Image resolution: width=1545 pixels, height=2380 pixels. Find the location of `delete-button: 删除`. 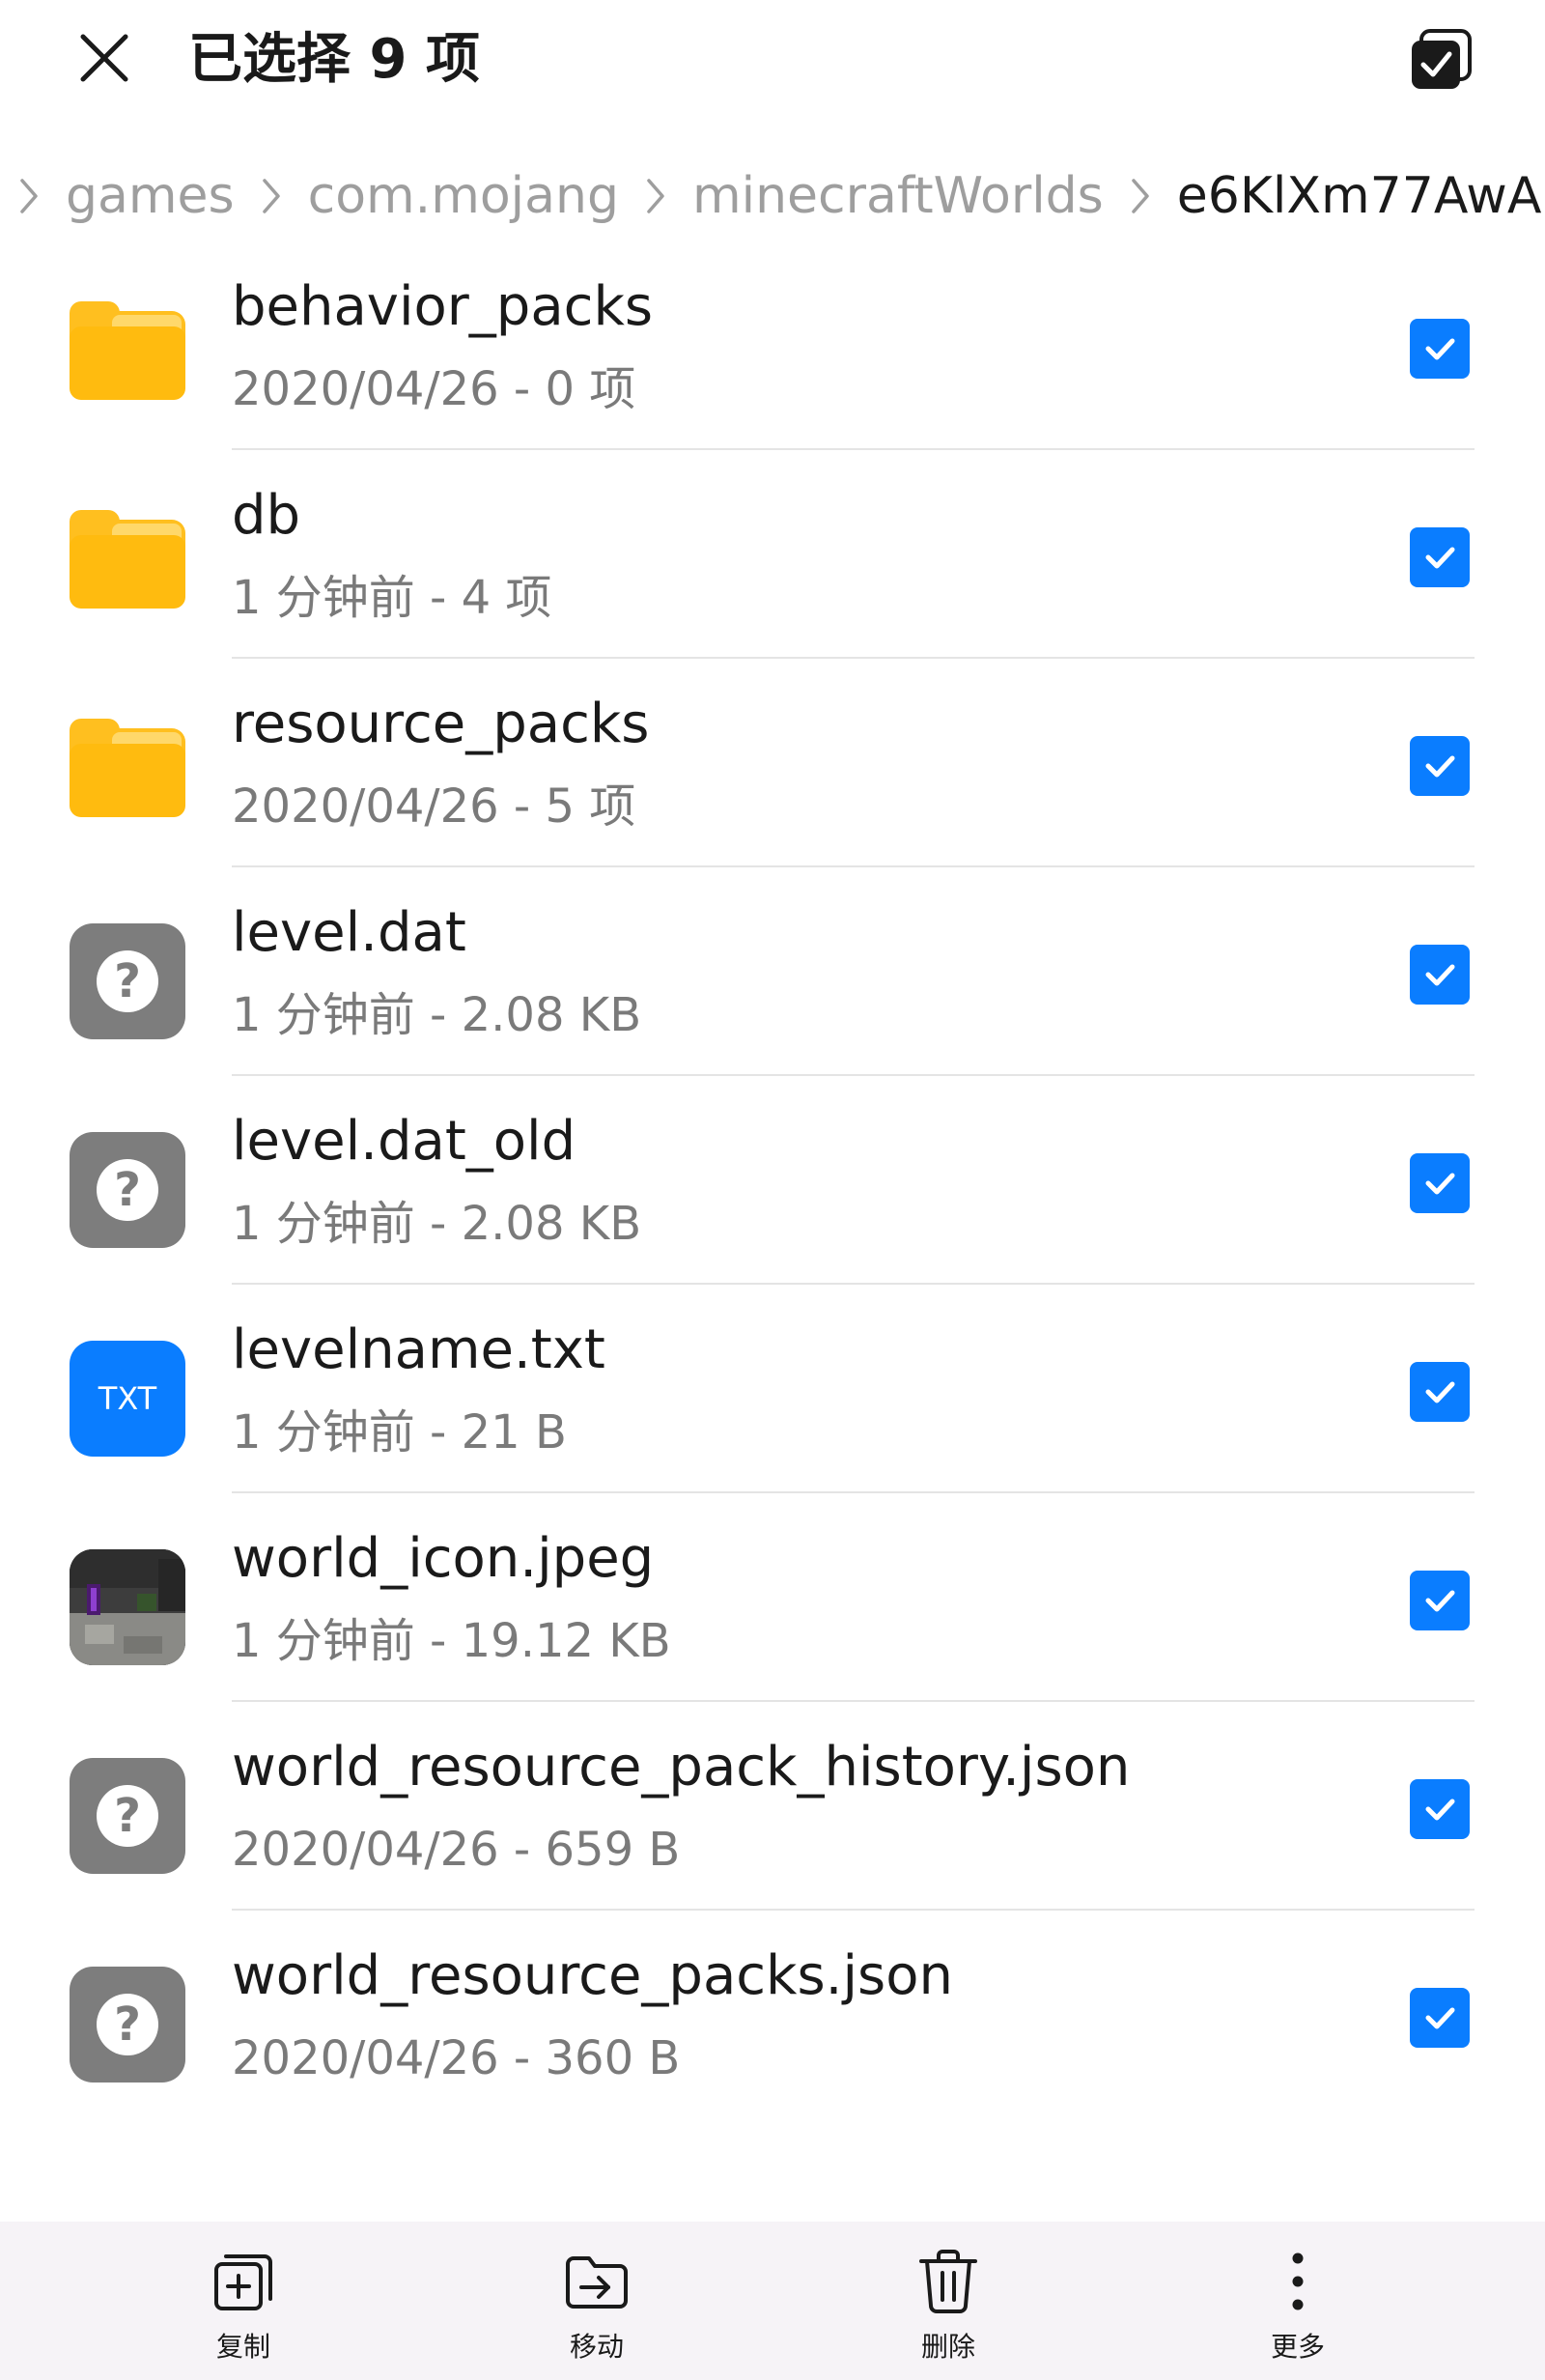

delete-button: 删除 is located at coordinates (948, 2301).